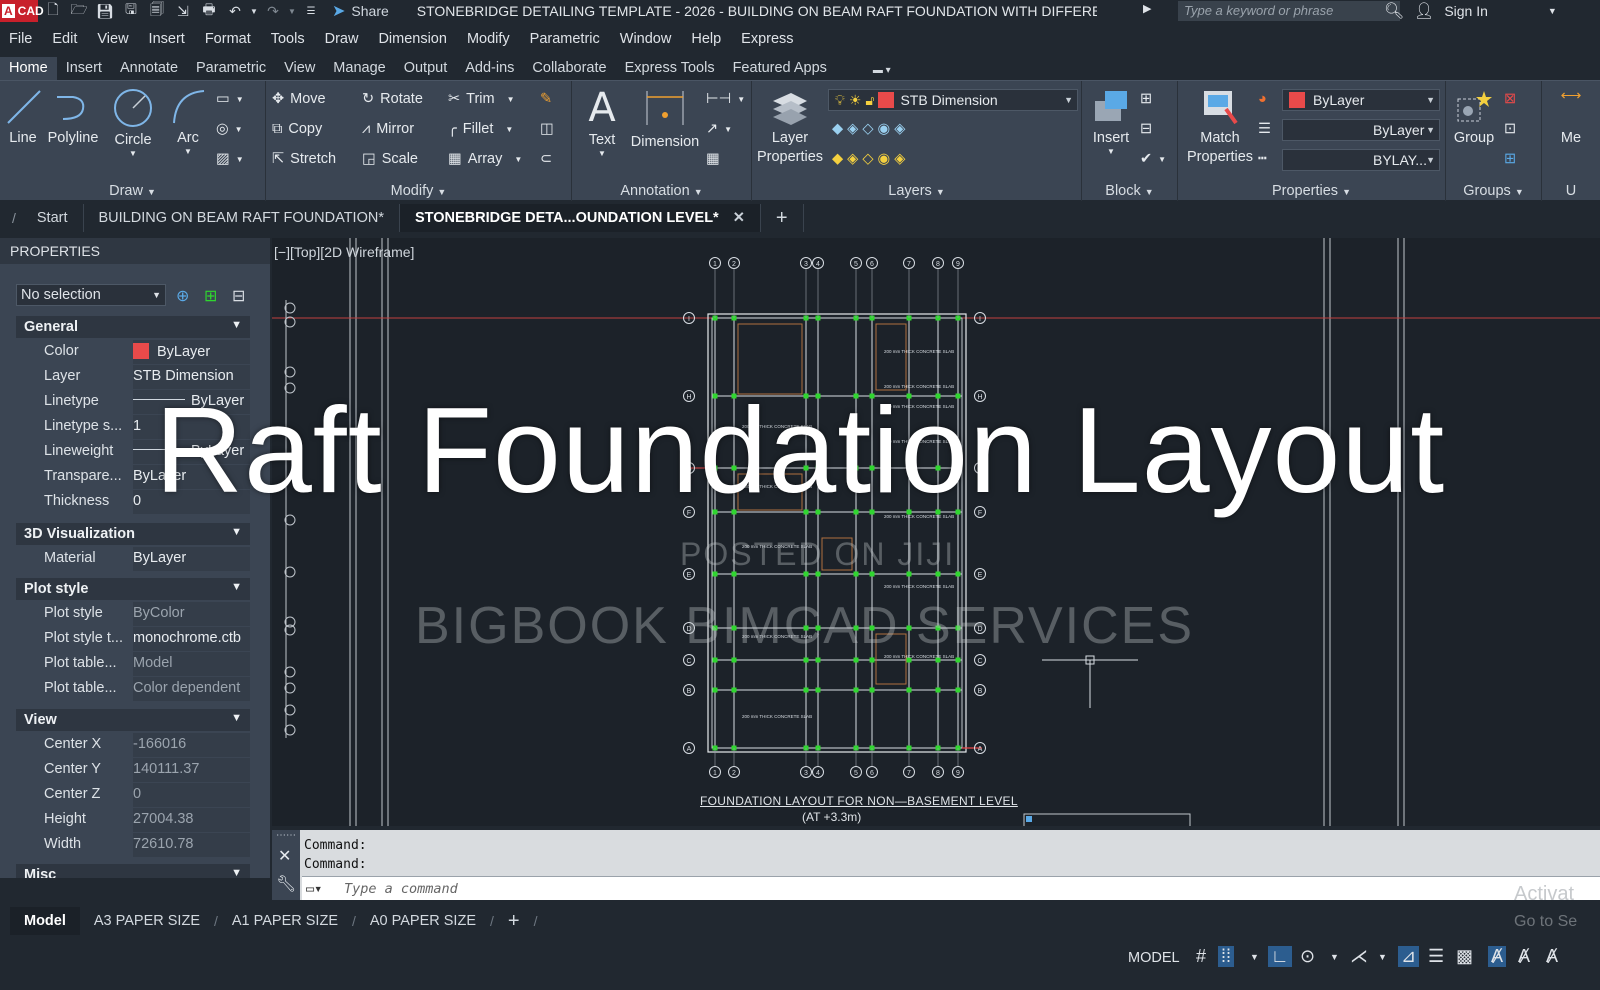  I want to click on prop-value: monochrome.ctb, so click(191, 639).